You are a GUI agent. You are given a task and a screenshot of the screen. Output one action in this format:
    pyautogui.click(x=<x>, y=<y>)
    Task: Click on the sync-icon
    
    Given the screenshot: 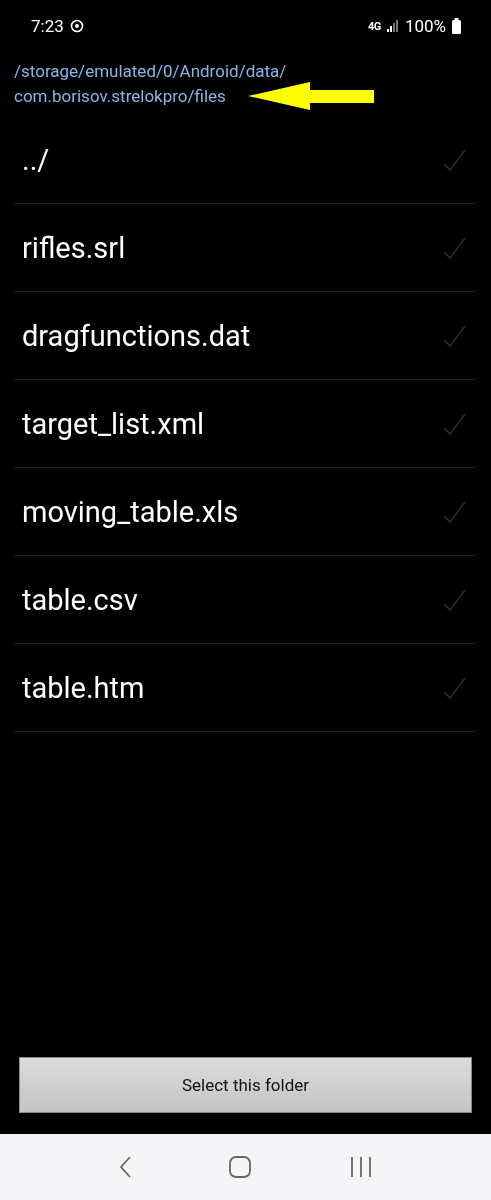 What is the action you would take?
    pyautogui.click(x=76, y=26)
    